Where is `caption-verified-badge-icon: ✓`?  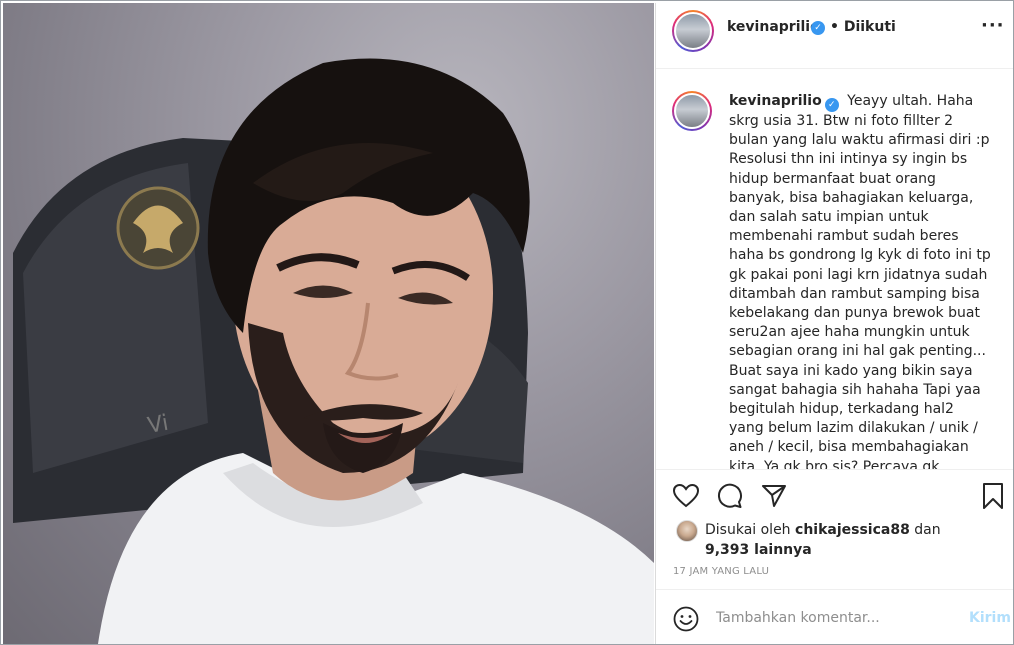 caption-verified-badge-icon: ✓ is located at coordinates (831, 105).